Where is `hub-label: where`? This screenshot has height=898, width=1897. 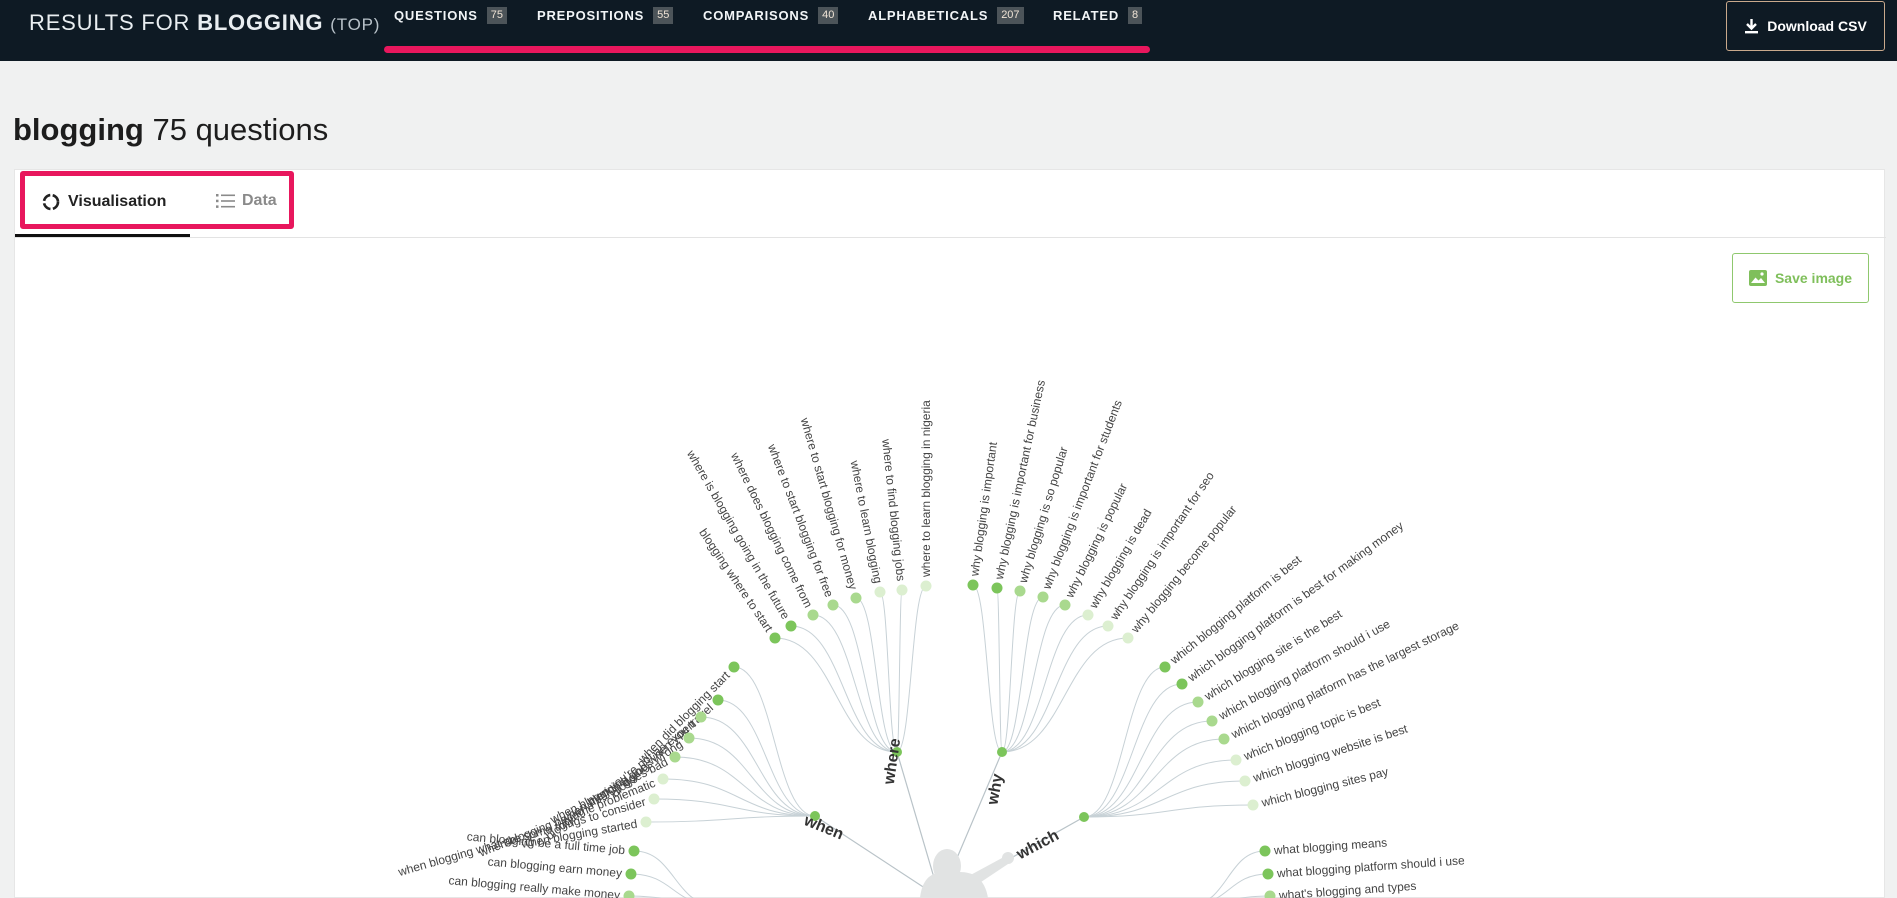
hub-label: where is located at coordinates (892, 761).